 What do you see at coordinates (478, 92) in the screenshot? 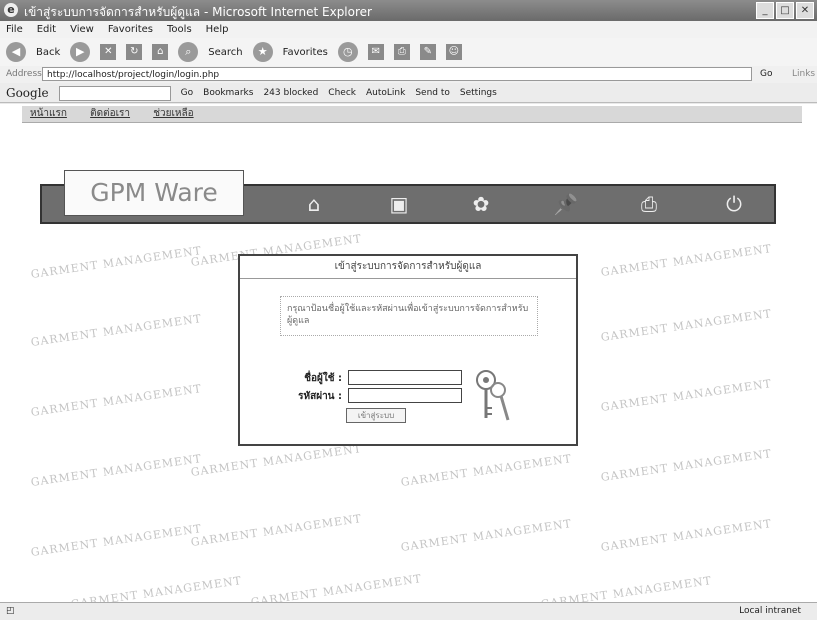
I see `google-settings-button: Settings` at bounding box center [478, 92].